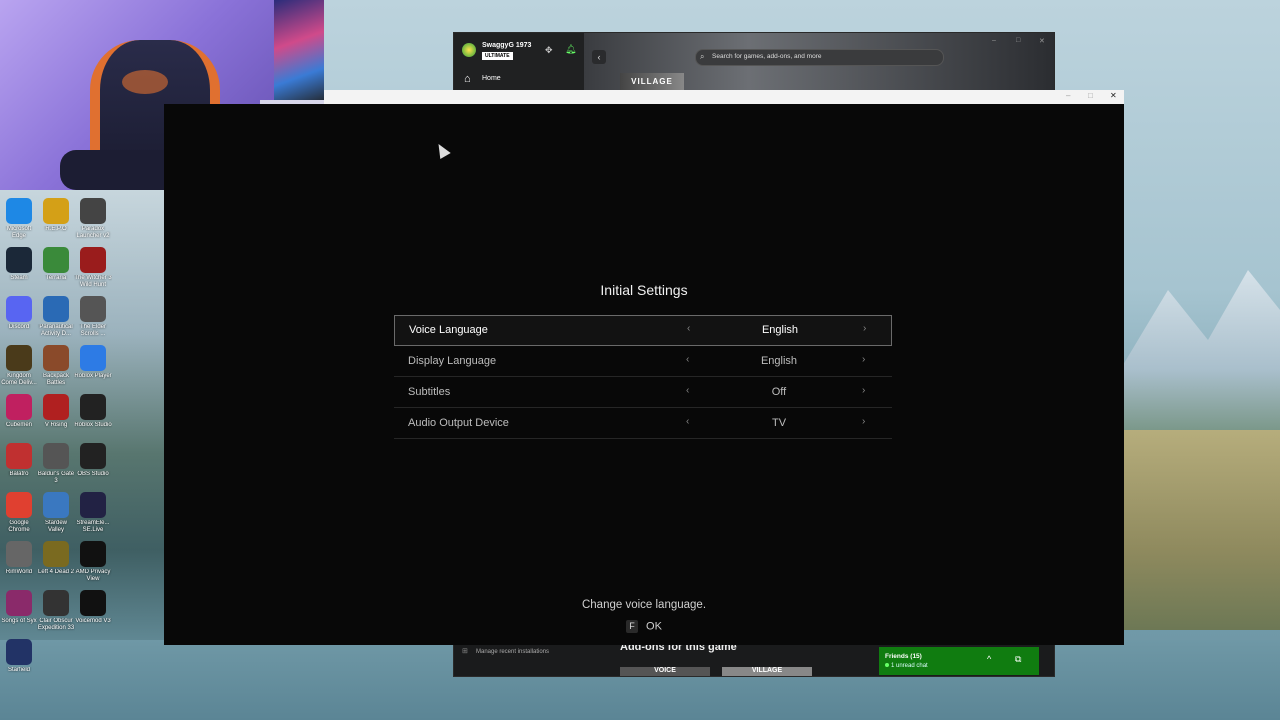  I want to click on desktop-icon: Voicemod V3, so click(93, 613).